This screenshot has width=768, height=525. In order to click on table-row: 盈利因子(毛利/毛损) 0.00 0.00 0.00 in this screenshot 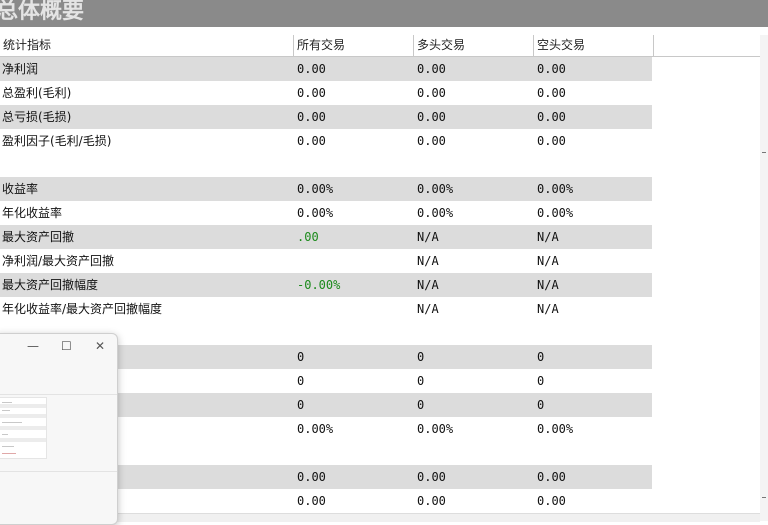, I will do `click(326, 141)`.